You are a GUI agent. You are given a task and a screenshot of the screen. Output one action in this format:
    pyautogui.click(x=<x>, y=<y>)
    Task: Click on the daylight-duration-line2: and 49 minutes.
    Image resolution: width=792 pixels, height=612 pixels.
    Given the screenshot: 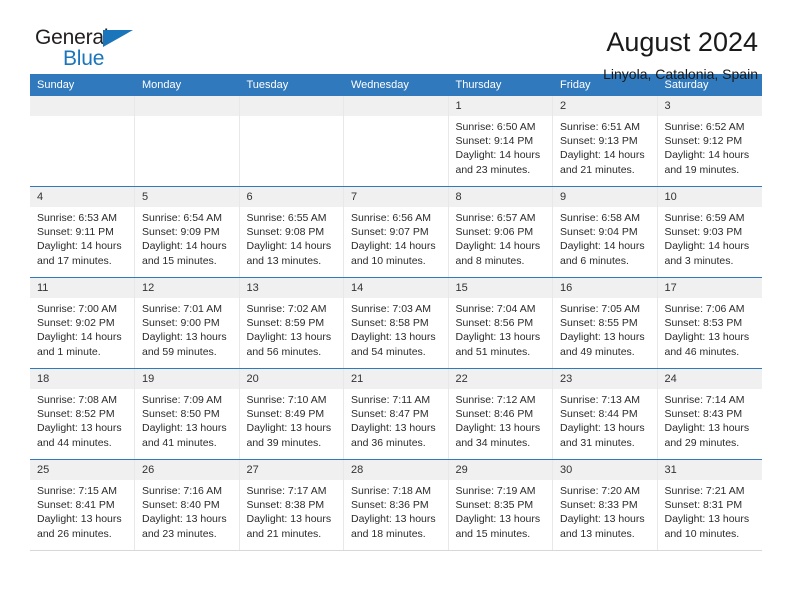 What is the action you would take?
    pyautogui.click(x=597, y=351)
    